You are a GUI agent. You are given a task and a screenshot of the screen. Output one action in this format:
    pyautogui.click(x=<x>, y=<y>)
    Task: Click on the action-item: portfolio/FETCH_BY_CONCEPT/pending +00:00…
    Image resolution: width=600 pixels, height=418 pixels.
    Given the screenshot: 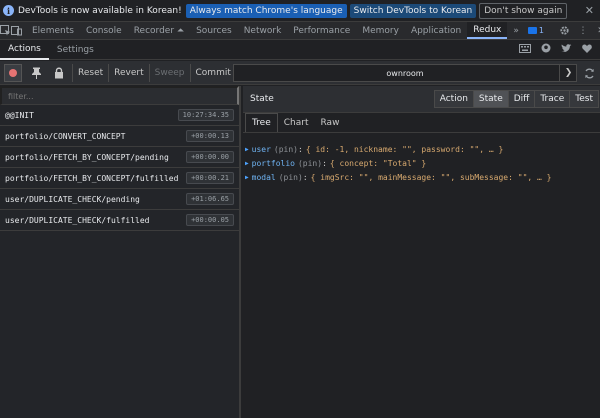 What is the action you would take?
    pyautogui.click(x=119, y=157)
    